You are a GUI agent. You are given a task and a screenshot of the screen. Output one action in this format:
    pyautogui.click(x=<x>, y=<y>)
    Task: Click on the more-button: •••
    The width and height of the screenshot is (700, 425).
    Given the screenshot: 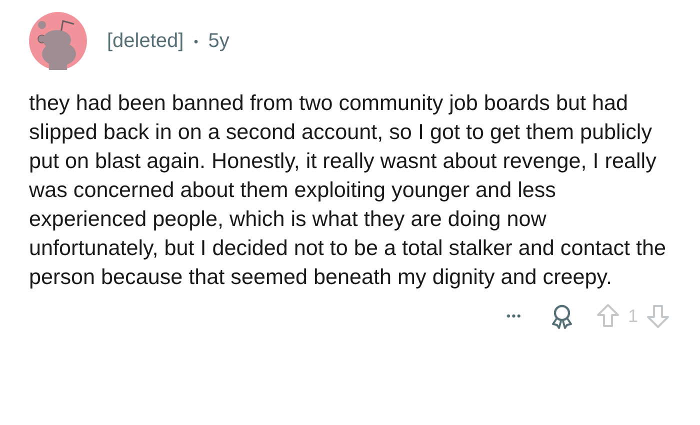 What is the action you would take?
    pyautogui.click(x=522, y=316)
    